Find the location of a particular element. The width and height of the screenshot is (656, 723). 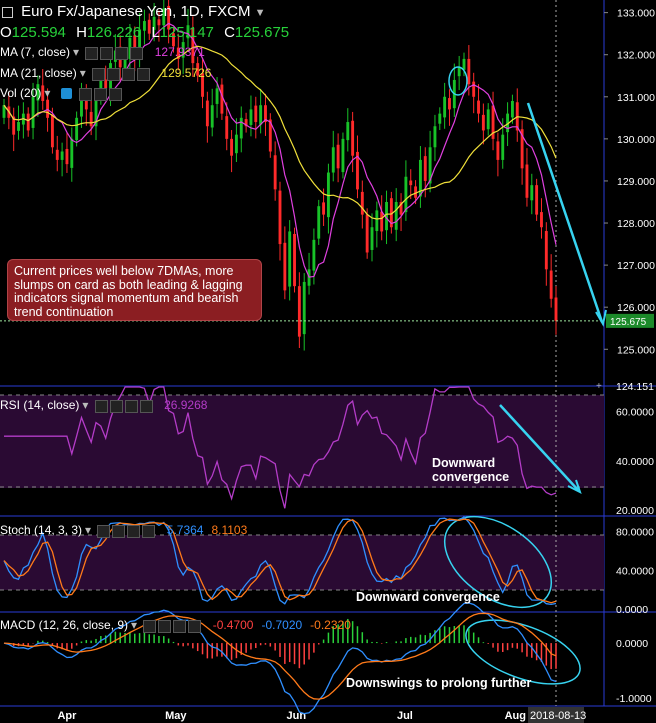

time-tick-label: May is located at coordinates (176, 716).